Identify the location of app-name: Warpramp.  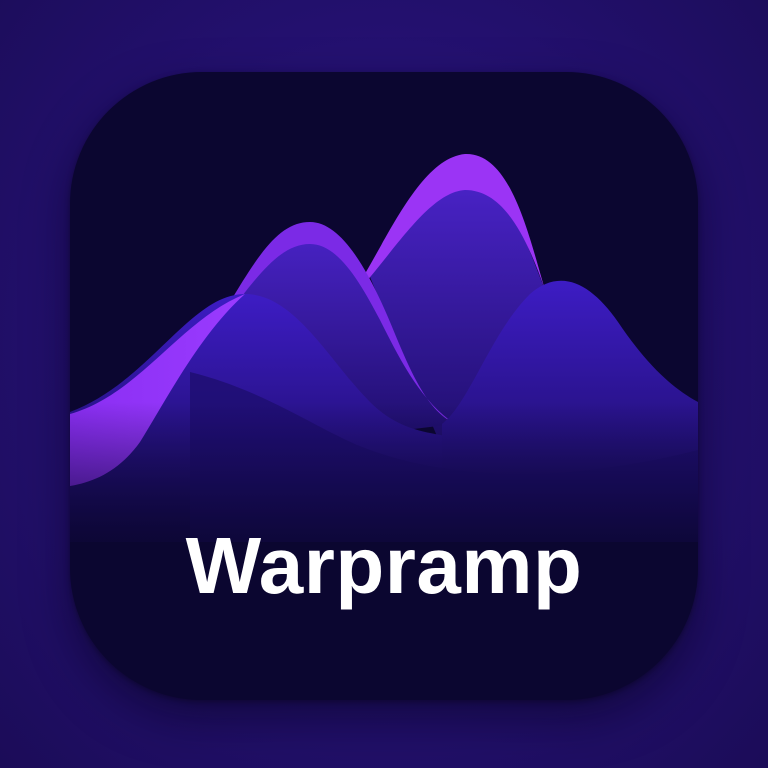
(384, 565).